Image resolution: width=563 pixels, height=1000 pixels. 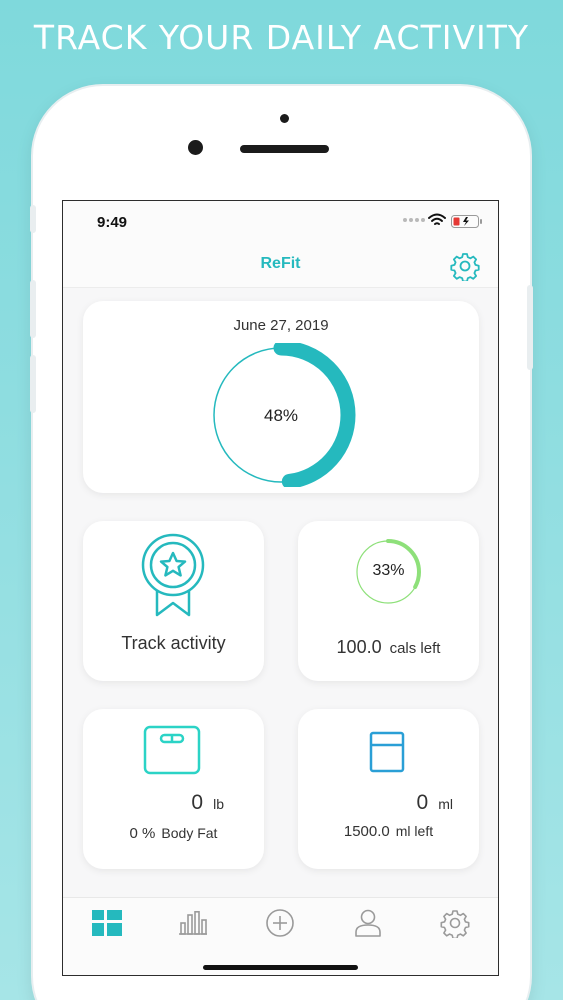 I want to click on calories-left-value: 100.0, so click(x=359, y=647).